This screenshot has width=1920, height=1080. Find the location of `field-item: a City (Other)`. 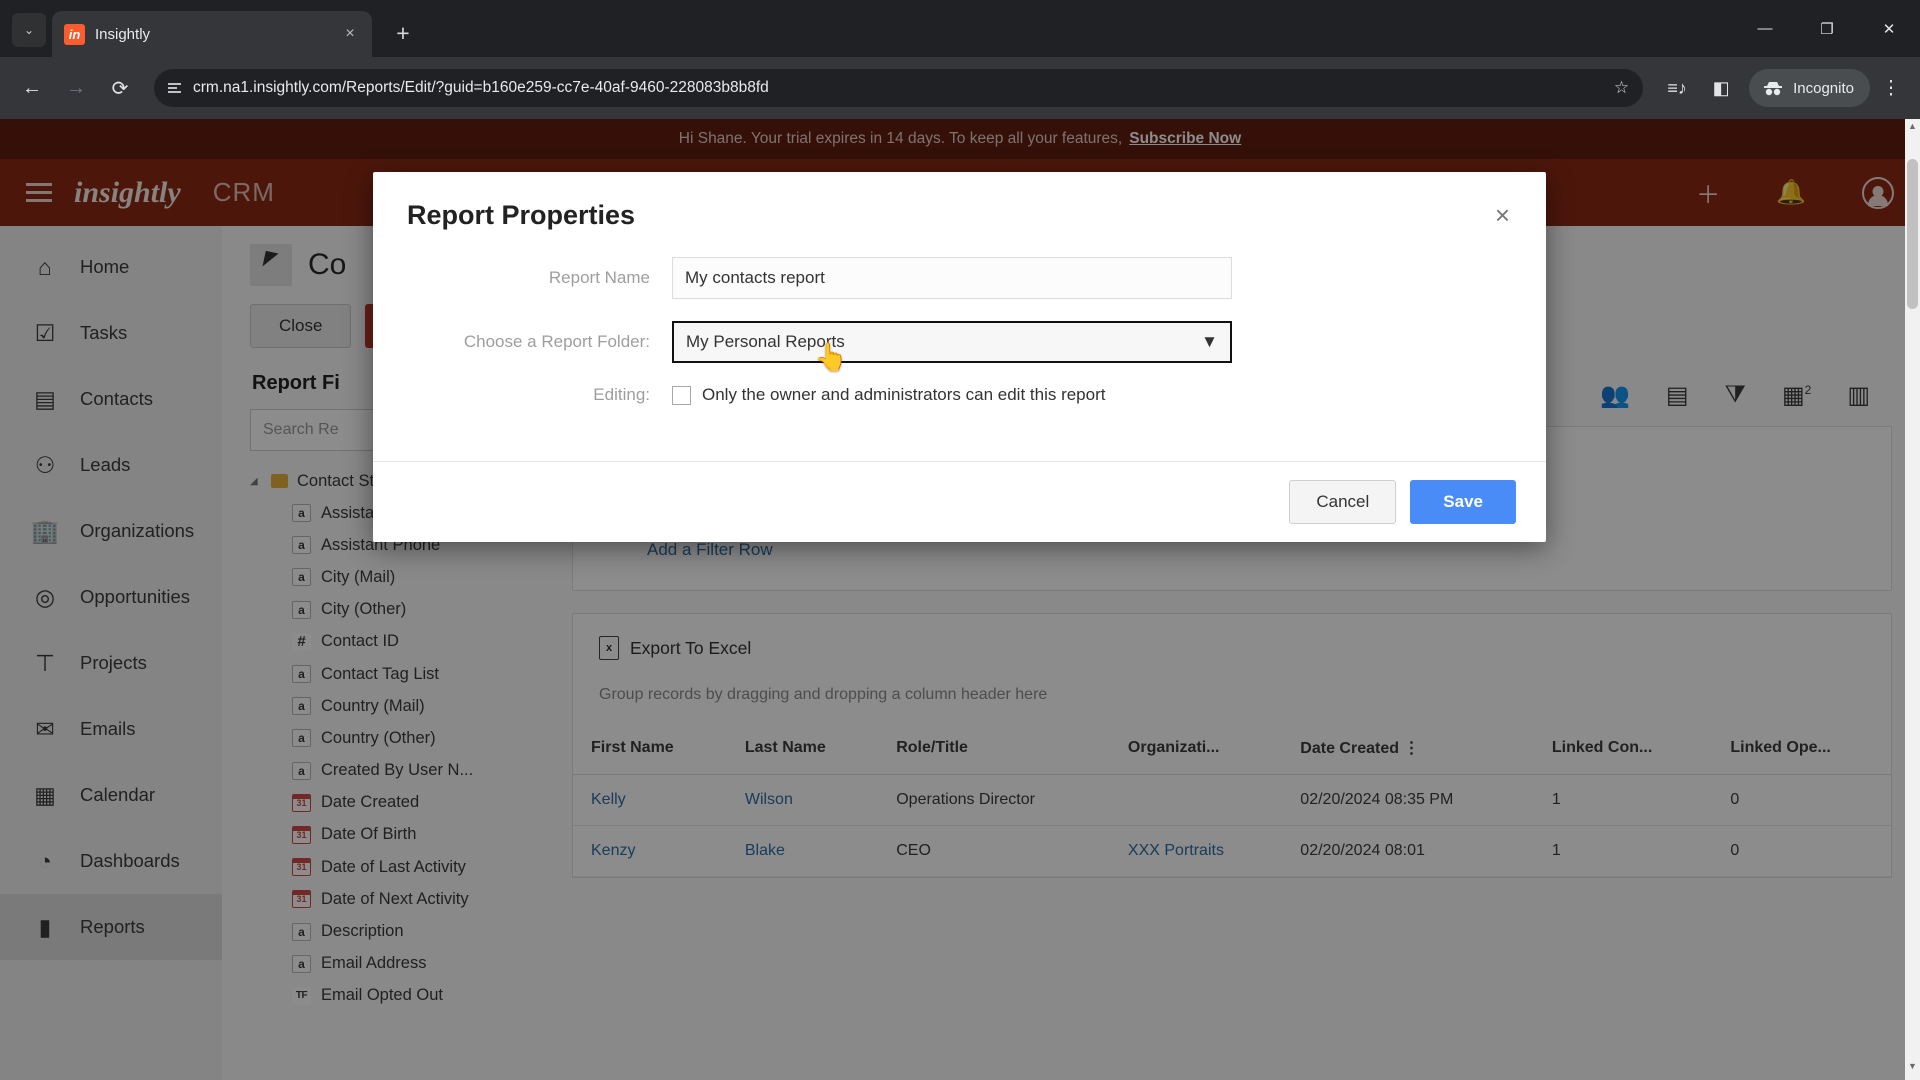

field-item: a City (Other) is located at coordinates (400, 610).